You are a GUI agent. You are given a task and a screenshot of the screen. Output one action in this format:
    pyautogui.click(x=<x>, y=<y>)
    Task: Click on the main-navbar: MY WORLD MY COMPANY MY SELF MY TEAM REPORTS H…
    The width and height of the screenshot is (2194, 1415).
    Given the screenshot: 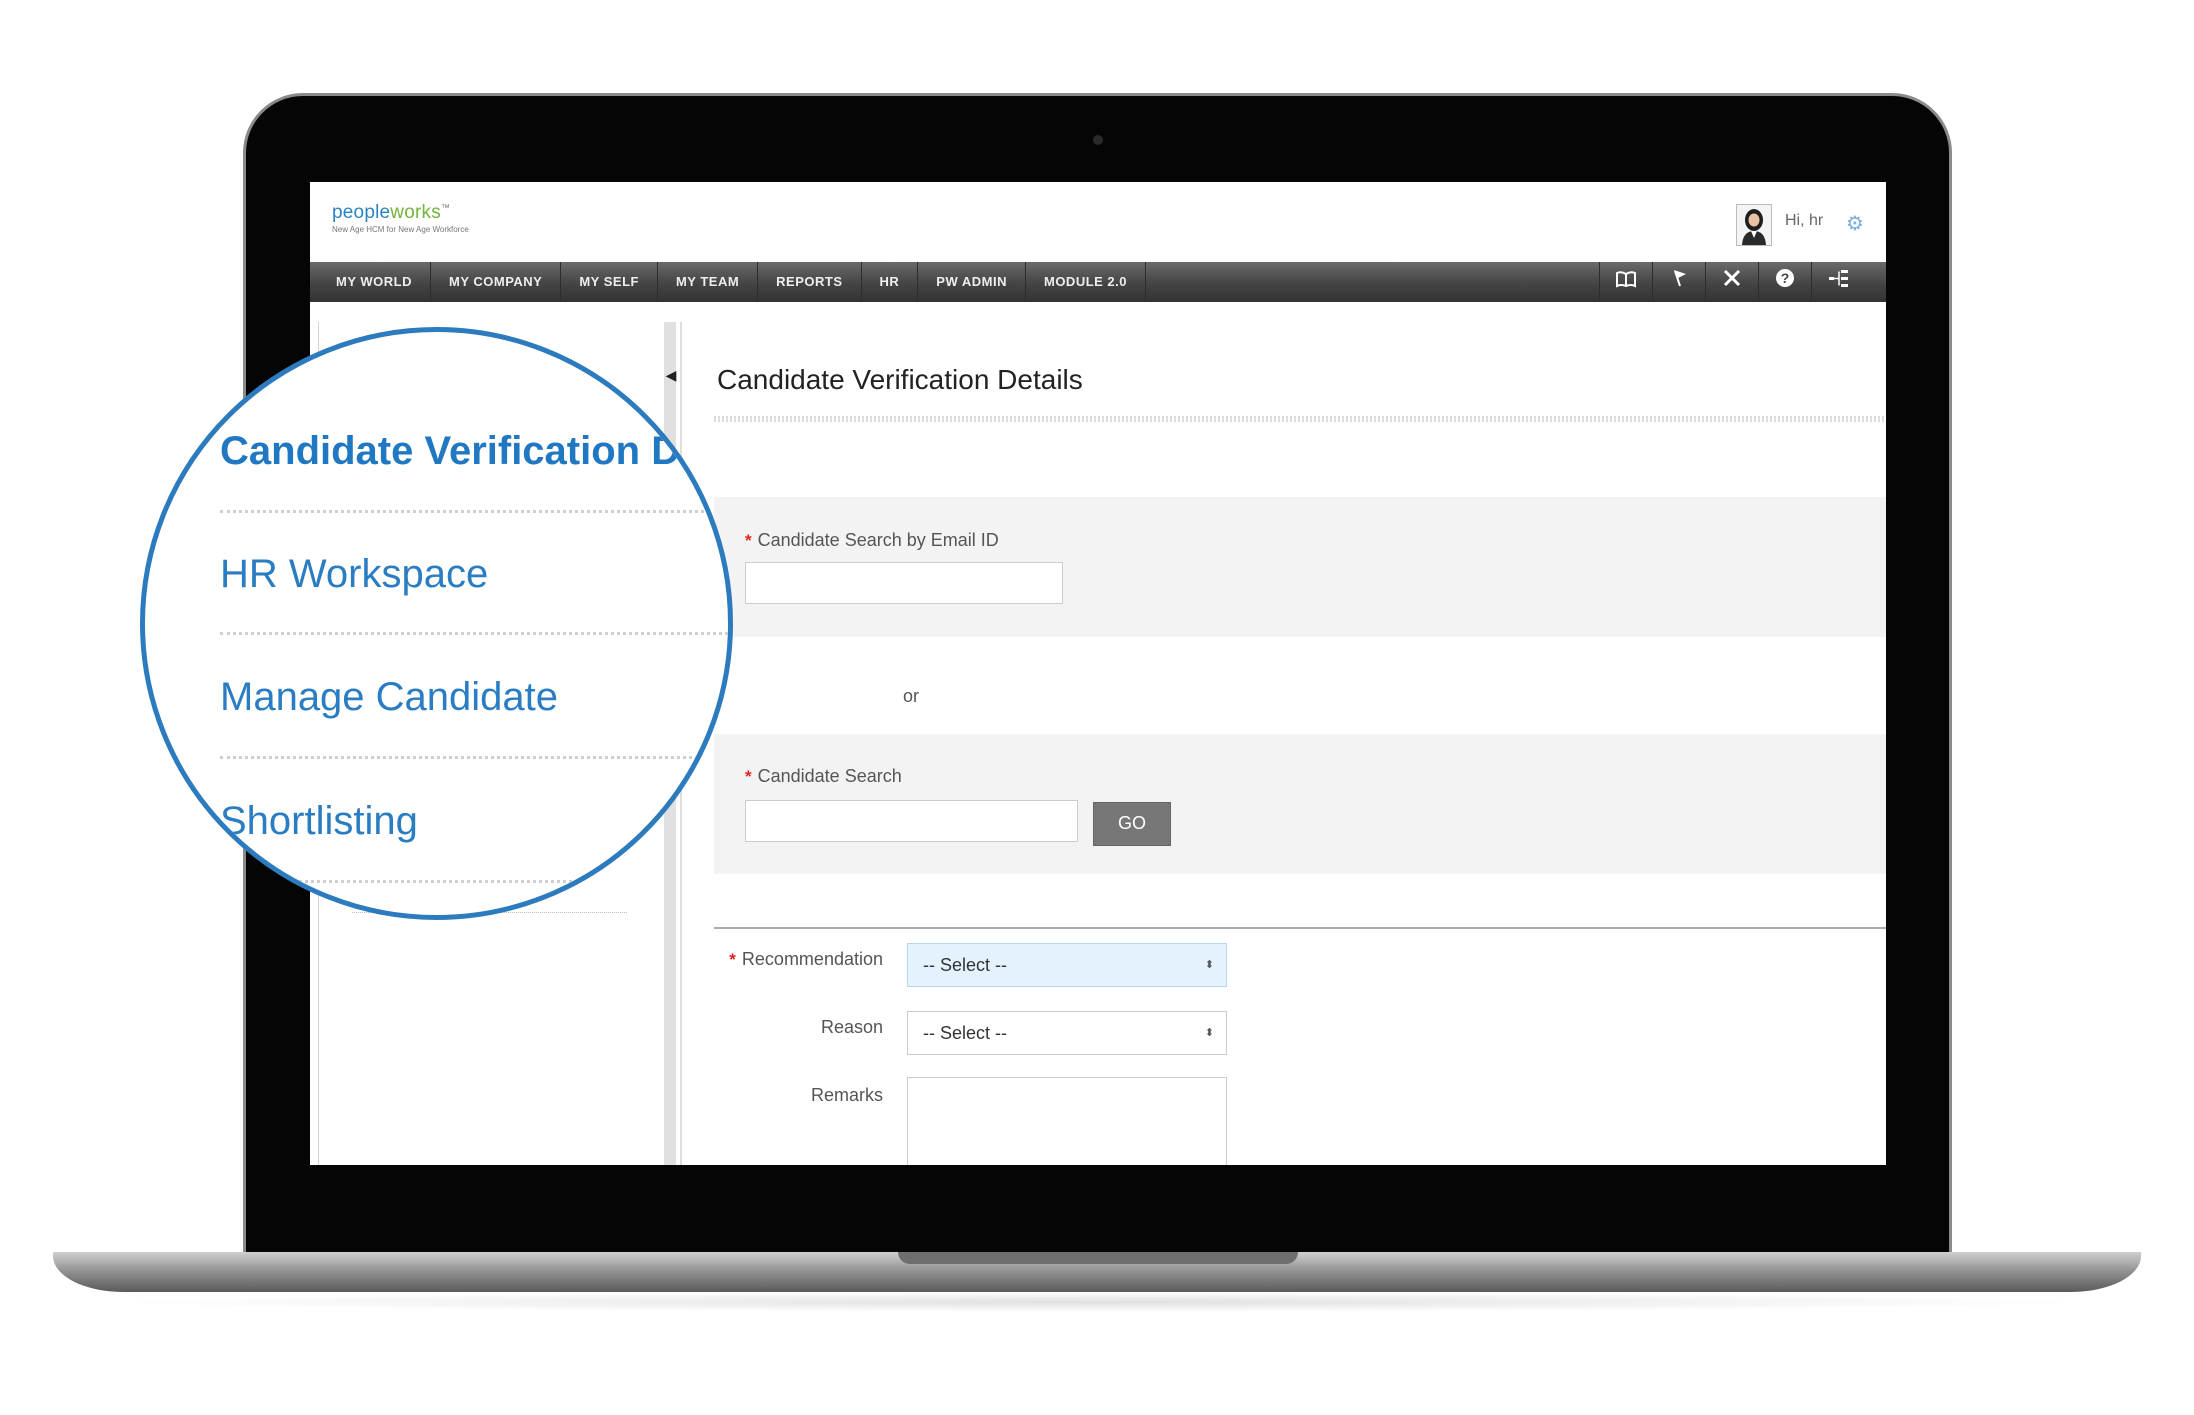 What is the action you would take?
    pyautogui.click(x=1098, y=282)
    